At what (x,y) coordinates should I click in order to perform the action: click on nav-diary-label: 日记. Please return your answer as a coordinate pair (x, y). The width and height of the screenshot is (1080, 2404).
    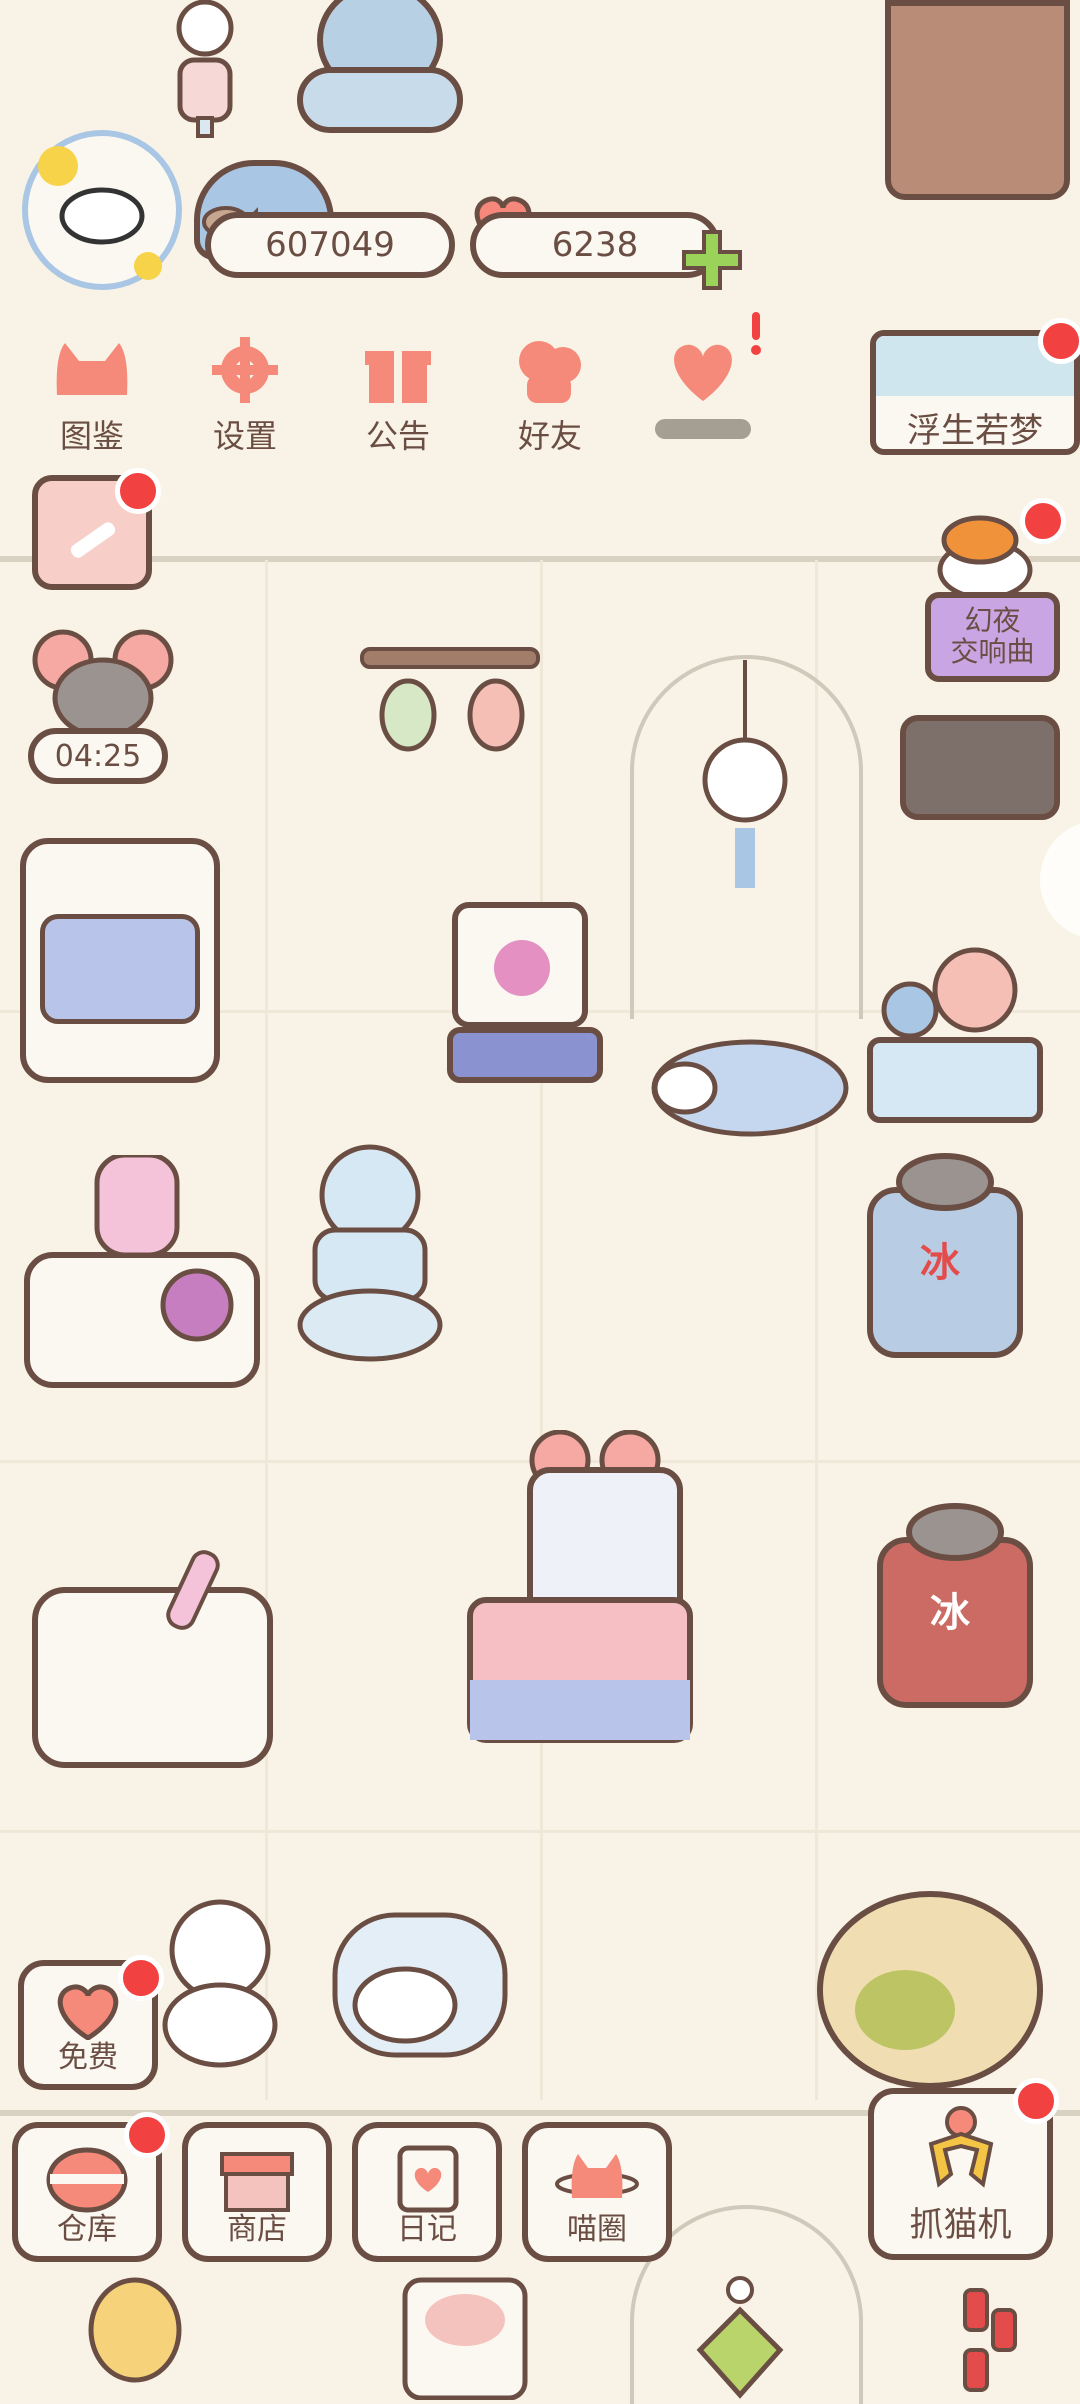
    Looking at the image, I should click on (427, 2229).